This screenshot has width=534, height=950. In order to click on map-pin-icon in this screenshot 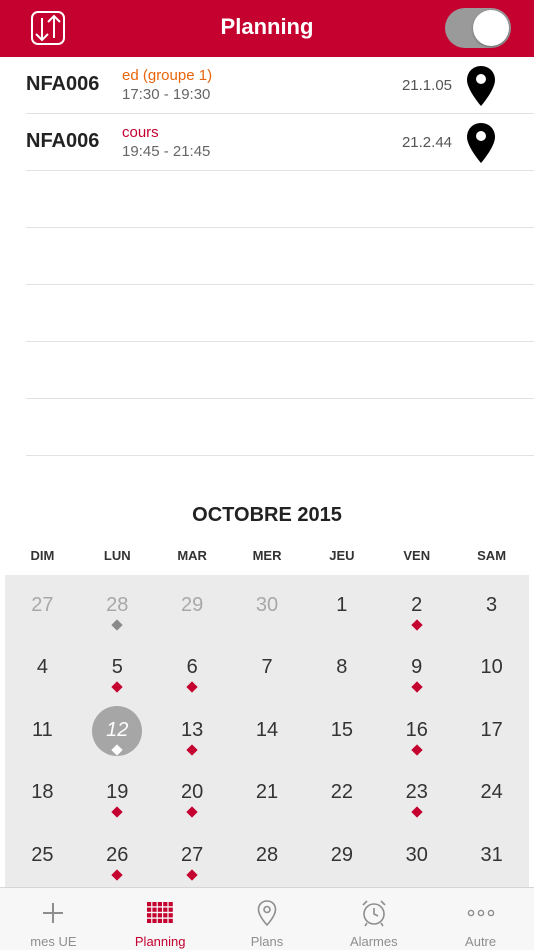, I will do `click(267, 913)`.